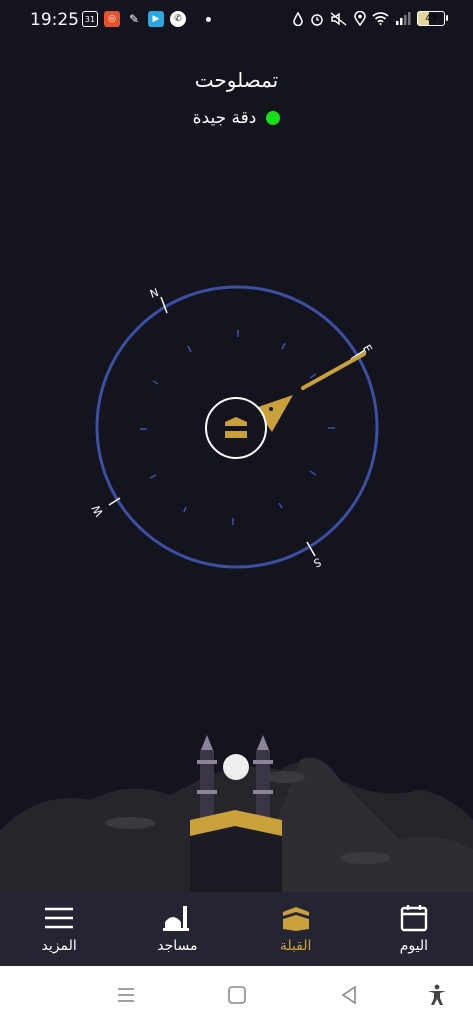 This screenshot has height=1024, width=473. Describe the element at coordinates (349, 995) in the screenshot. I see `back-button` at that location.